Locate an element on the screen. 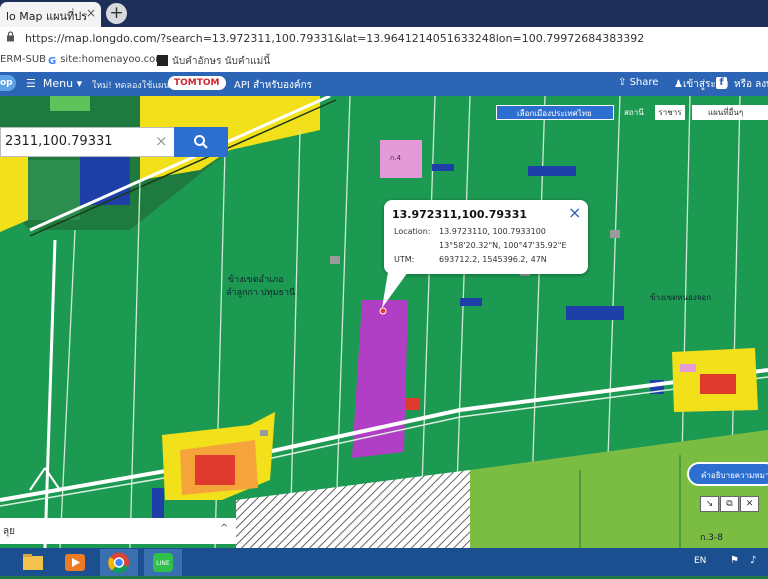  zone-red-bottom-left is located at coordinates (215, 470).